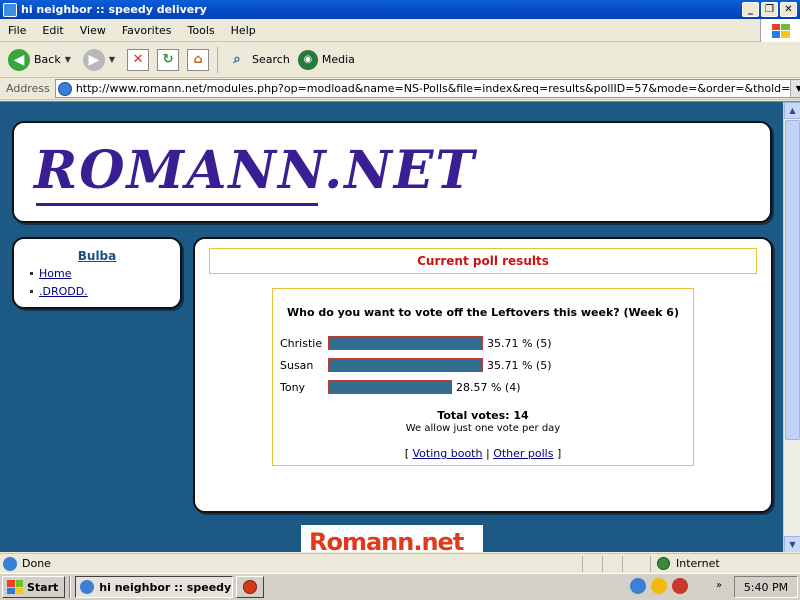 This screenshot has width=800, height=600. I want to click on minimize-button: _, so click(750, 9).